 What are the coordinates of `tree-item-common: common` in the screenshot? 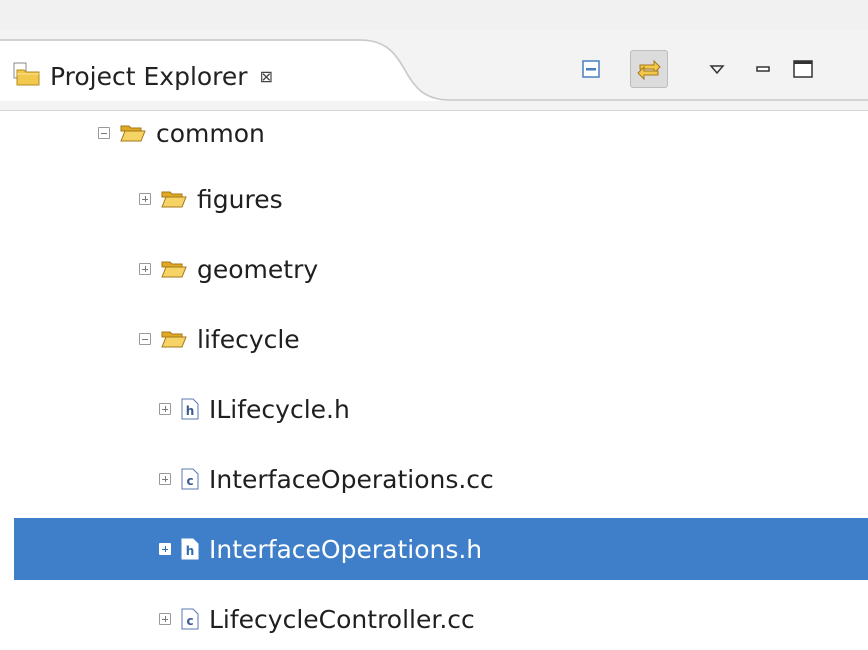 It's located at (441, 133).